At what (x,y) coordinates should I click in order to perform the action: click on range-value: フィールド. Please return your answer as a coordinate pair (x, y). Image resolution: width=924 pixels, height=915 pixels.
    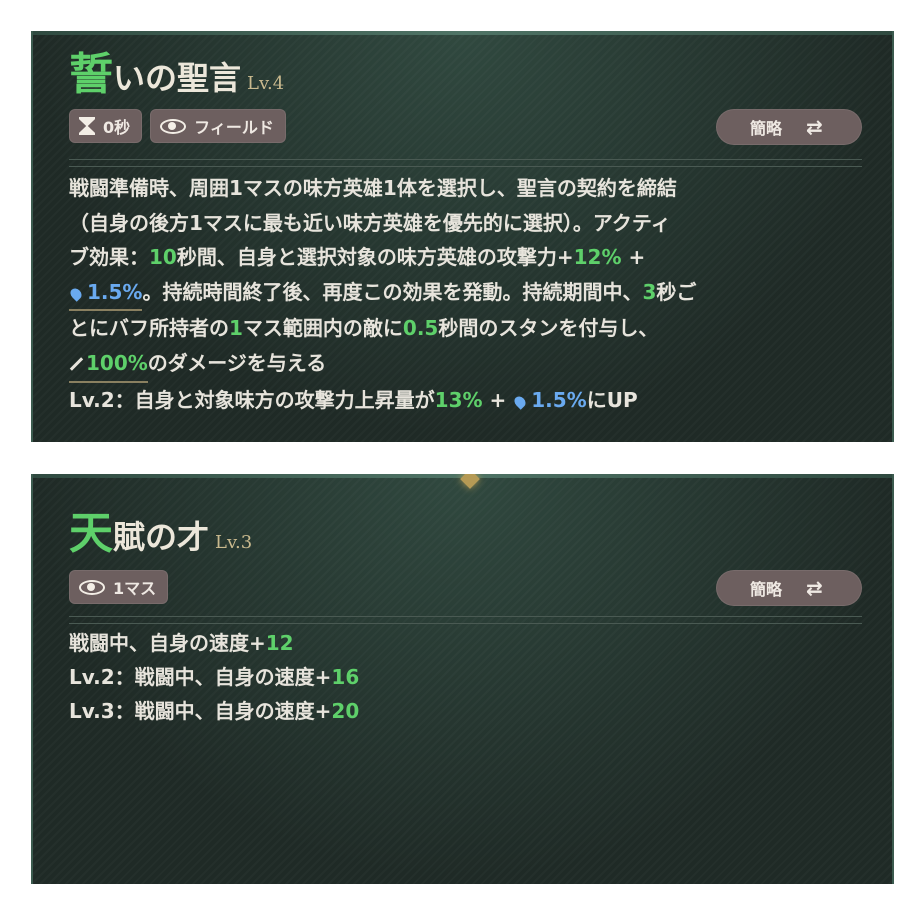
    Looking at the image, I should click on (234, 127).